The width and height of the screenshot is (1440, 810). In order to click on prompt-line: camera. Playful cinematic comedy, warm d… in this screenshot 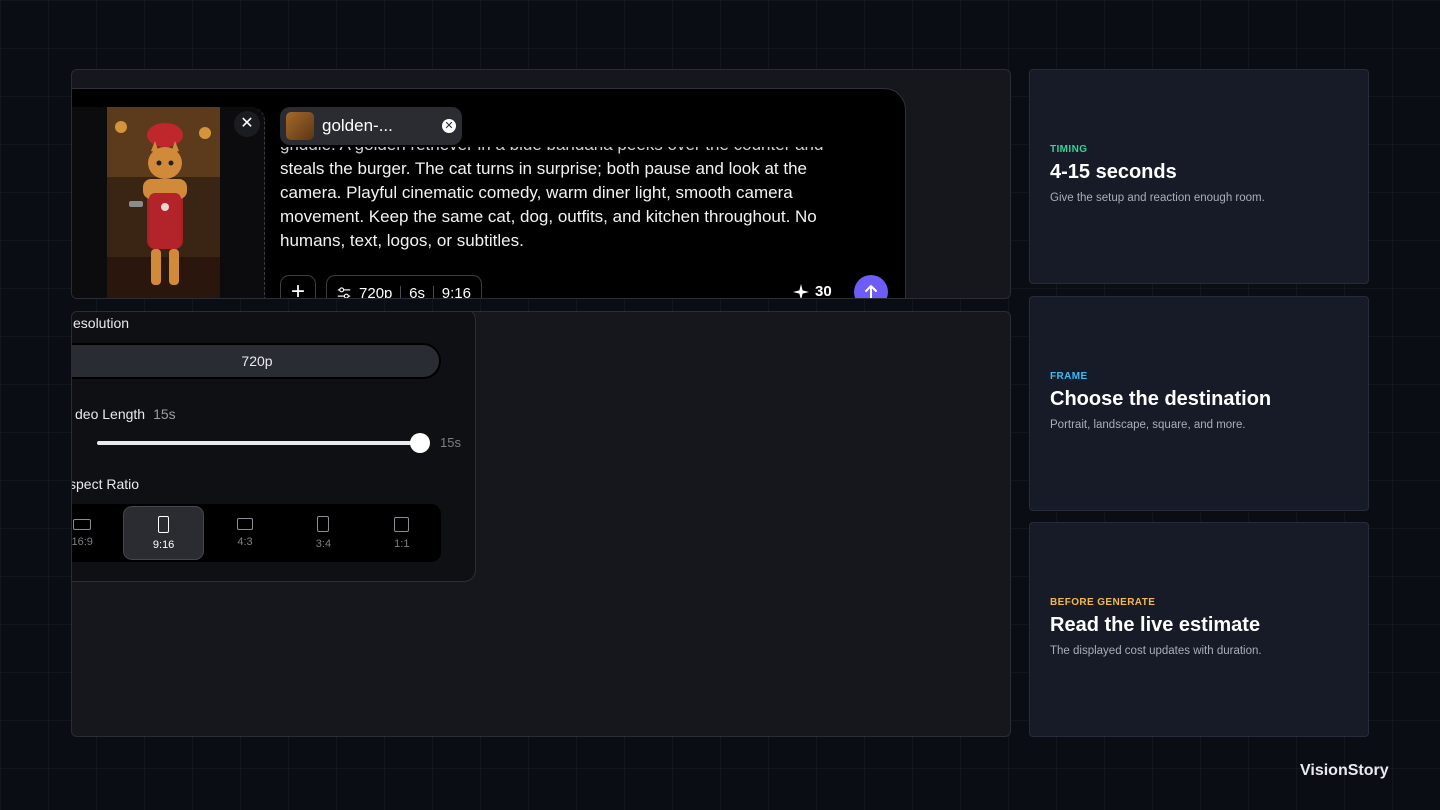, I will do `click(536, 192)`.